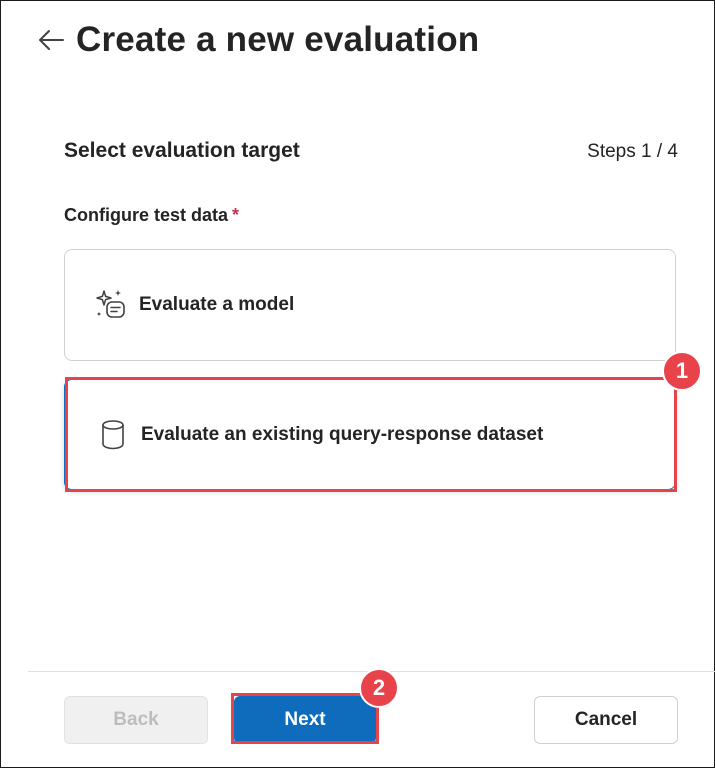  Describe the element at coordinates (136, 720) in the screenshot. I see `back-button: Back` at that location.